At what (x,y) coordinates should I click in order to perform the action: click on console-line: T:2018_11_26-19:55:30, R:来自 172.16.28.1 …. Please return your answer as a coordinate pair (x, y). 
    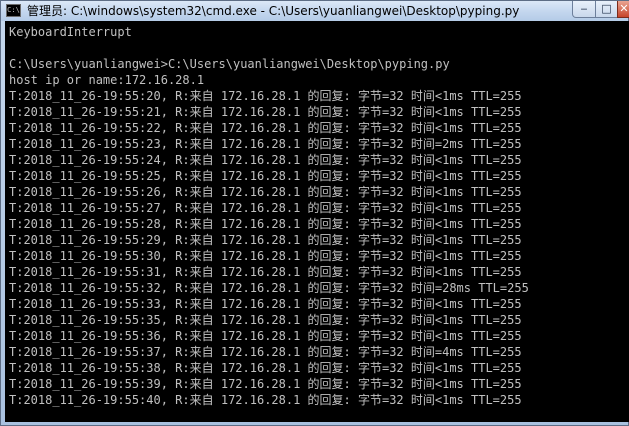
    Looking at the image, I should click on (265, 256).